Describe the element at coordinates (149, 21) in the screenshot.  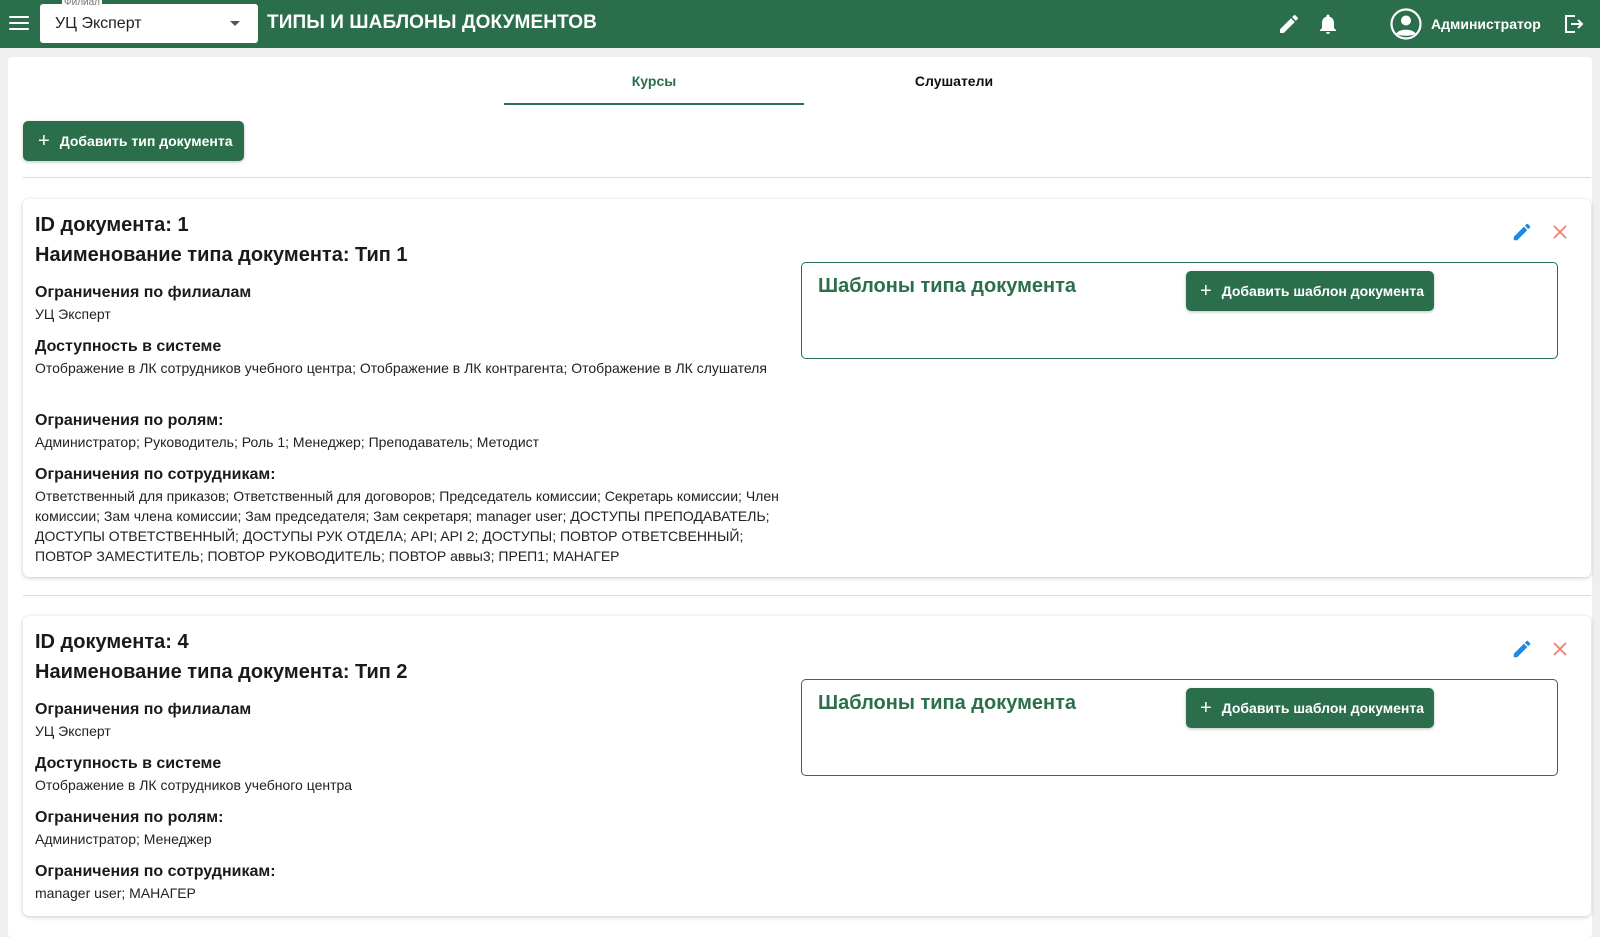
I see `branch-select: Филиал УЦ Эксперт` at that location.